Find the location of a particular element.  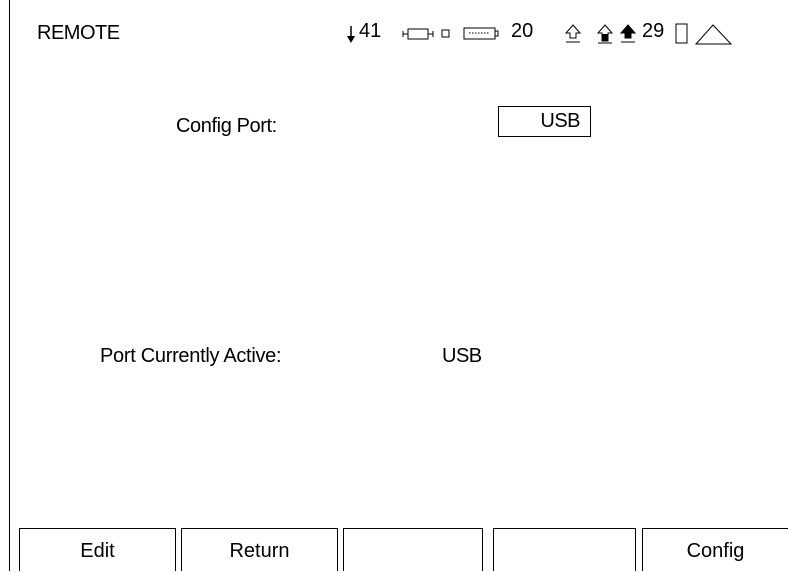

softkey-label: Config is located at coordinates (715, 551).